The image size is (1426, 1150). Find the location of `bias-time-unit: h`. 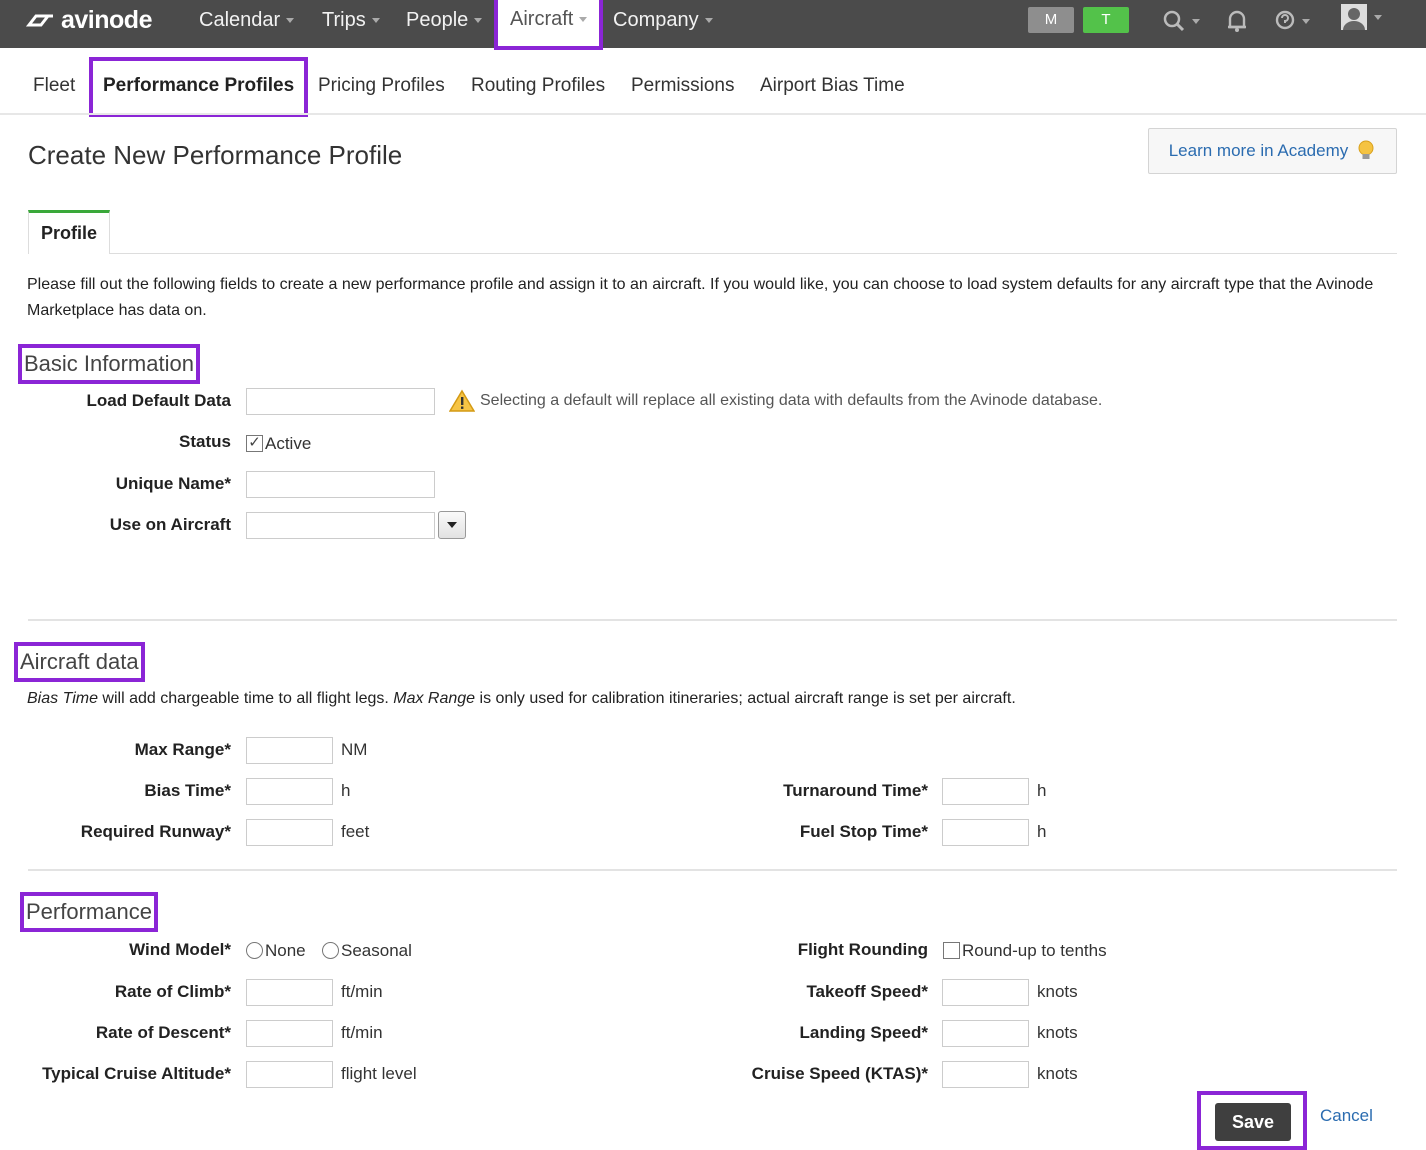

bias-time-unit: h is located at coordinates (346, 790).